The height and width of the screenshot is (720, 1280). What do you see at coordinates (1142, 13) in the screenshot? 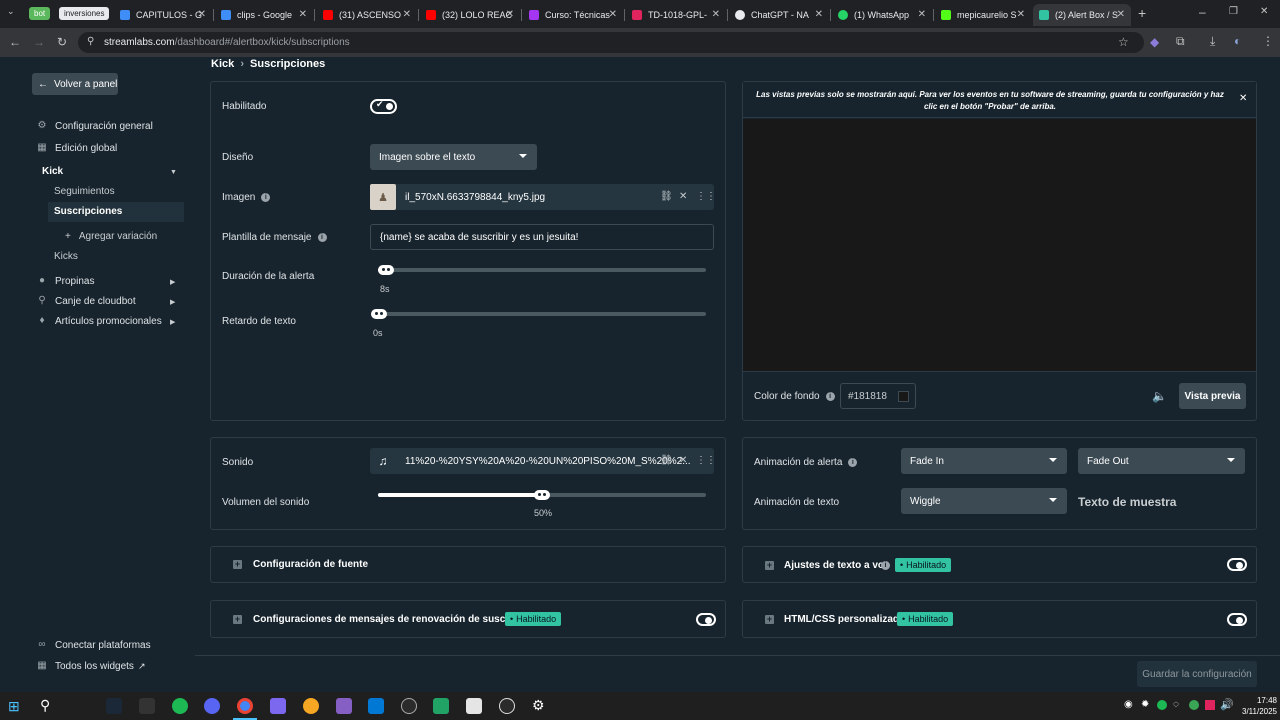
I see `new-tab-icon: +` at bounding box center [1142, 13].